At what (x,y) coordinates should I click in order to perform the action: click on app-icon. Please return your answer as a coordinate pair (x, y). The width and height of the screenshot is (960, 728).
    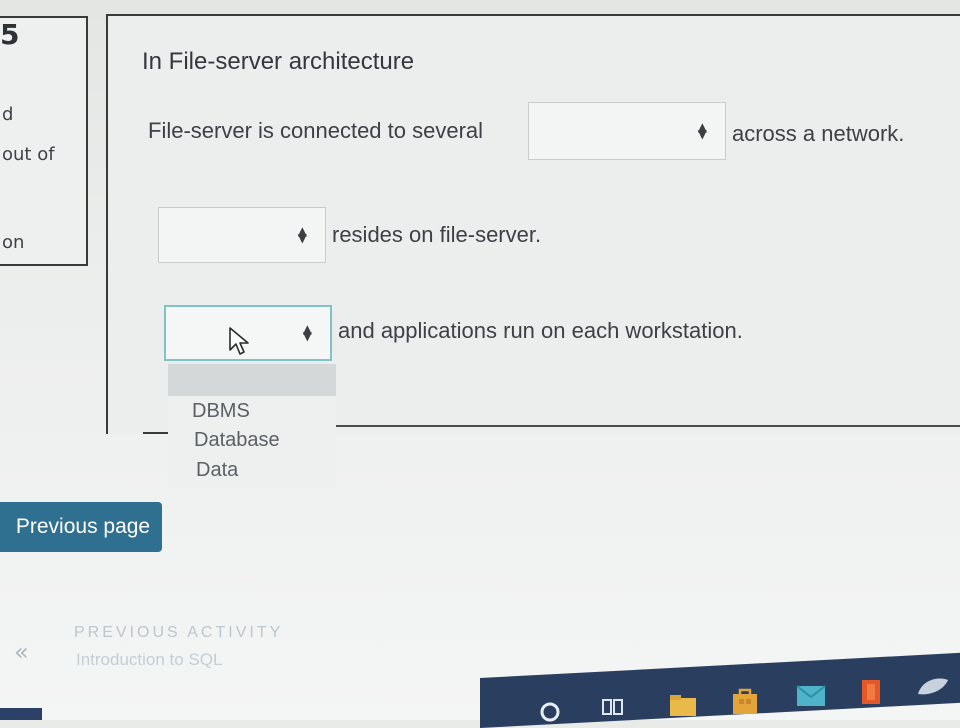
    Looking at the image, I should click on (932, 688).